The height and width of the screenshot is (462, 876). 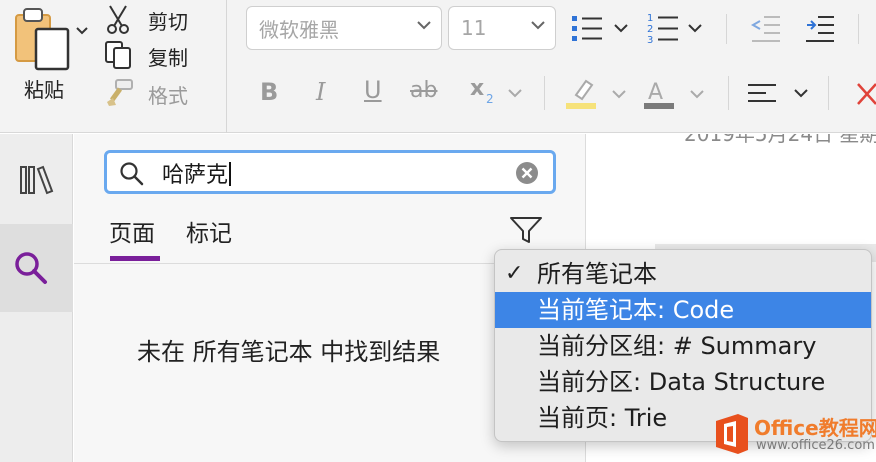 I want to click on delete-button, so click(x=864, y=94).